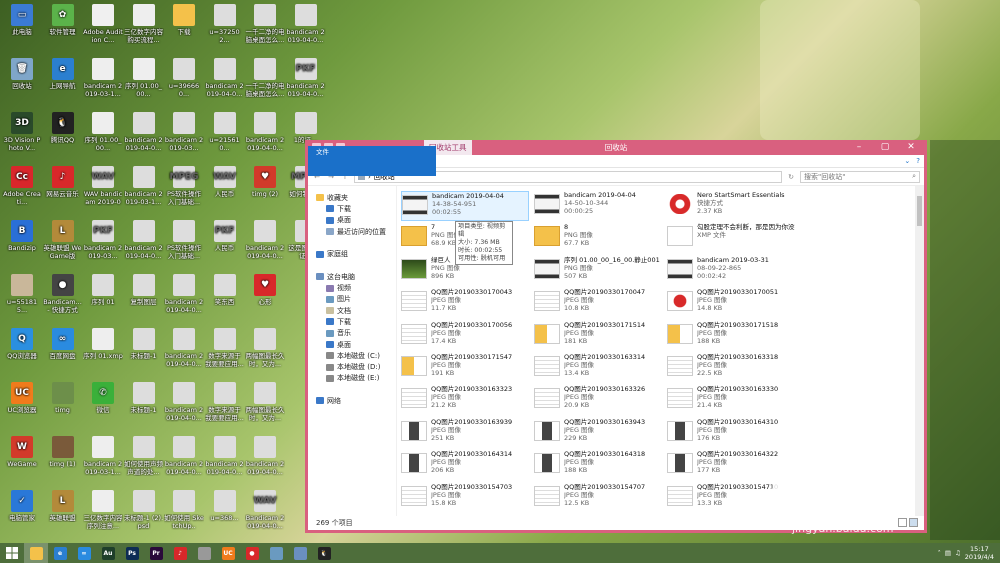 This screenshot has height=563, width=1000. What do you see at coordinates (225, 290) in the screenshot?
I see `desktop-icon: 笑东西` at bounding box center [225, 290].